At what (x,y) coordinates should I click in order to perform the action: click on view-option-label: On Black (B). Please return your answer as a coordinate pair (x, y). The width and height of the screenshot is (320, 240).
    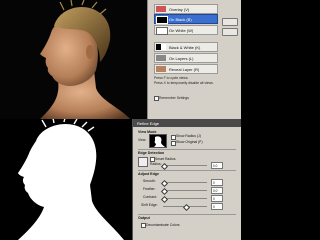
    Looking at the image, I should click on (180, 19).